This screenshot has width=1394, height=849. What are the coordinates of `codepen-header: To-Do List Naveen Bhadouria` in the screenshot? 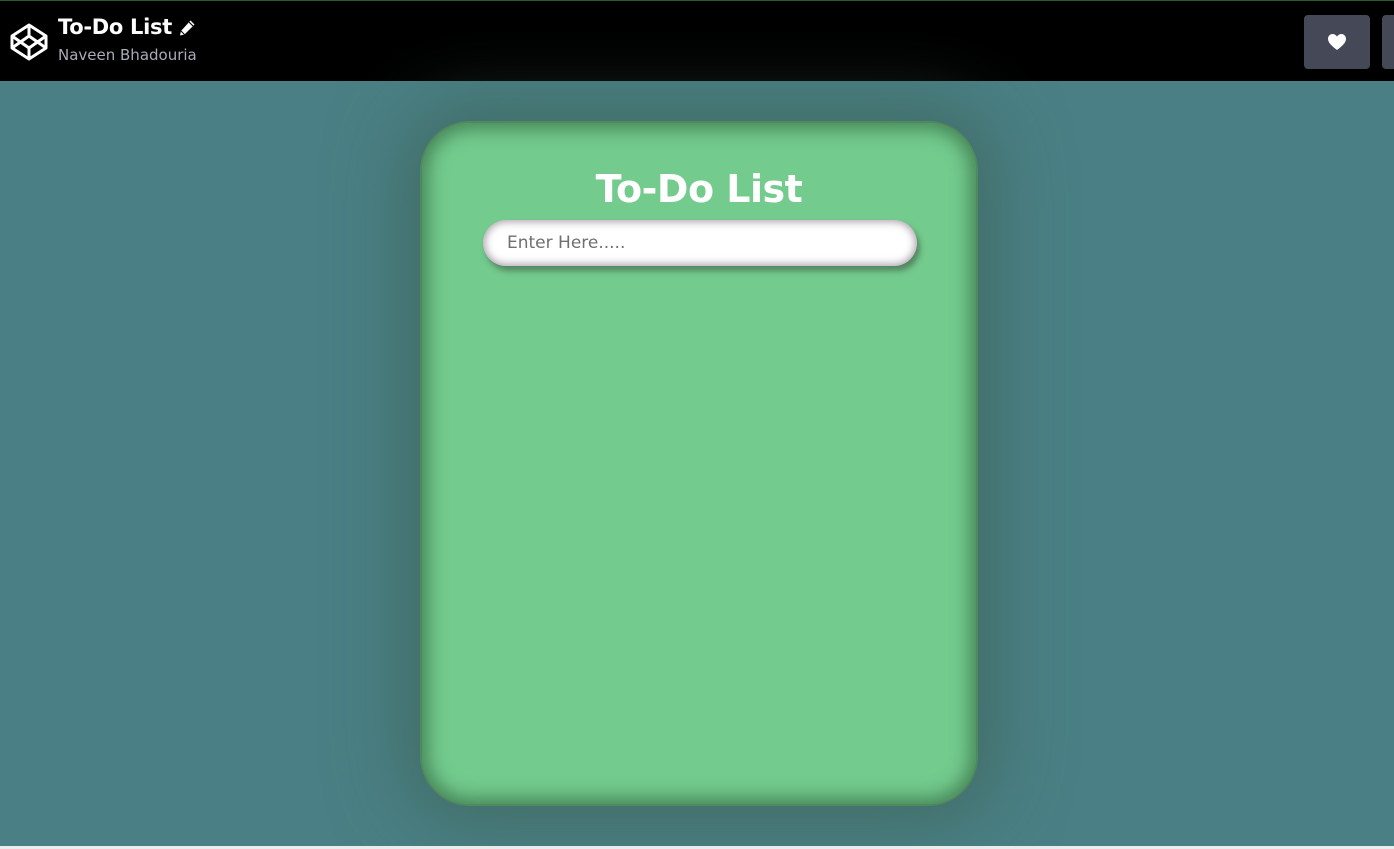 It's located at (697, 40).